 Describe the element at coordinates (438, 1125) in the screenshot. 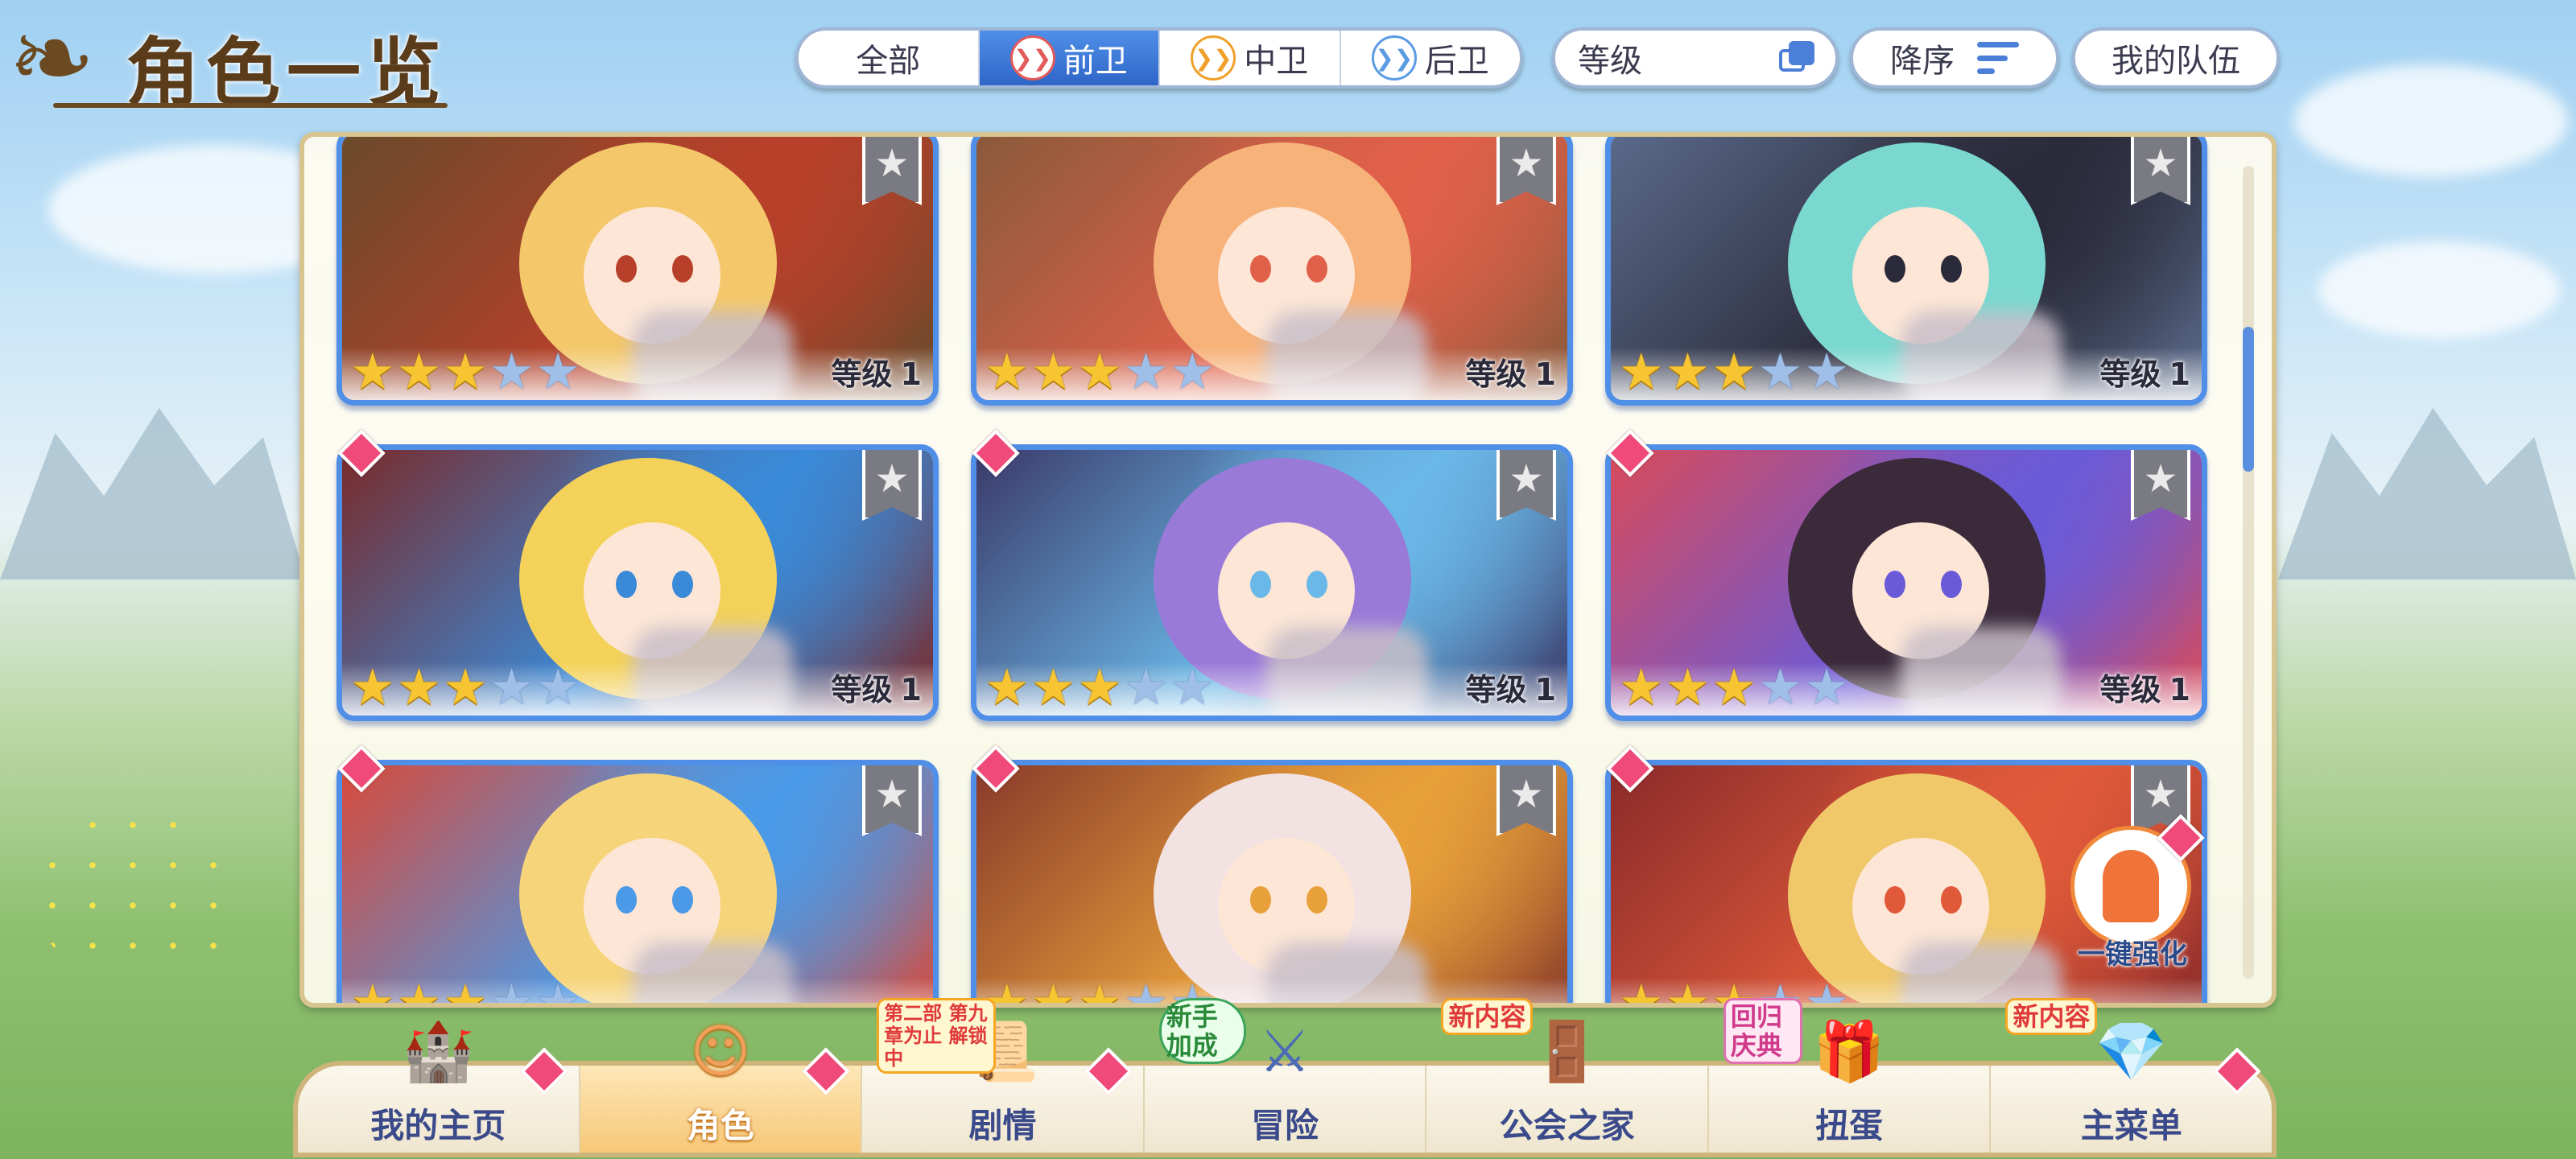

I see `nav-label: 我的主页` at that location.